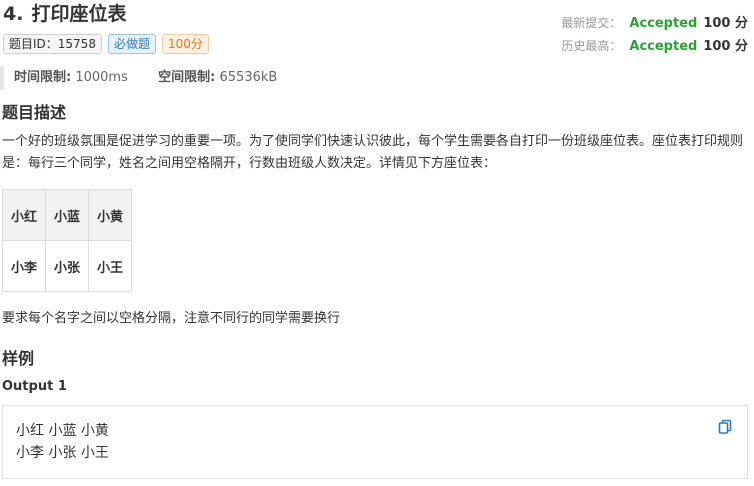  Describe the element at coordinates (43, 77) in the screenshot. I see `time-limit-label: 时间限制:` at that location.